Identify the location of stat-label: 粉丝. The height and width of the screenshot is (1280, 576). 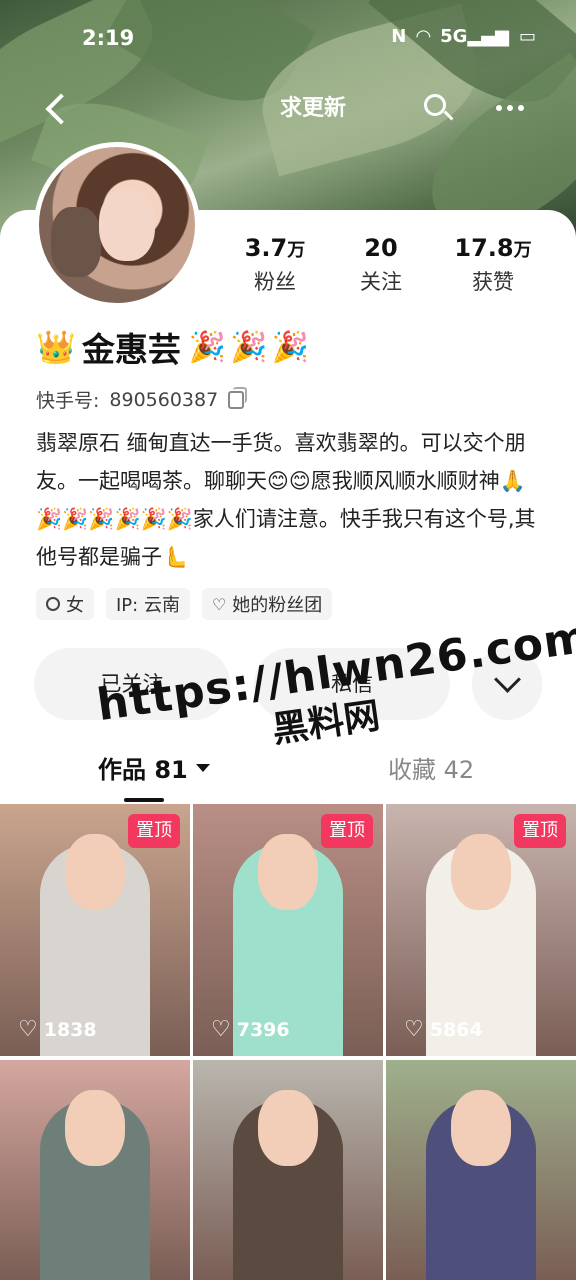
(275, 282).